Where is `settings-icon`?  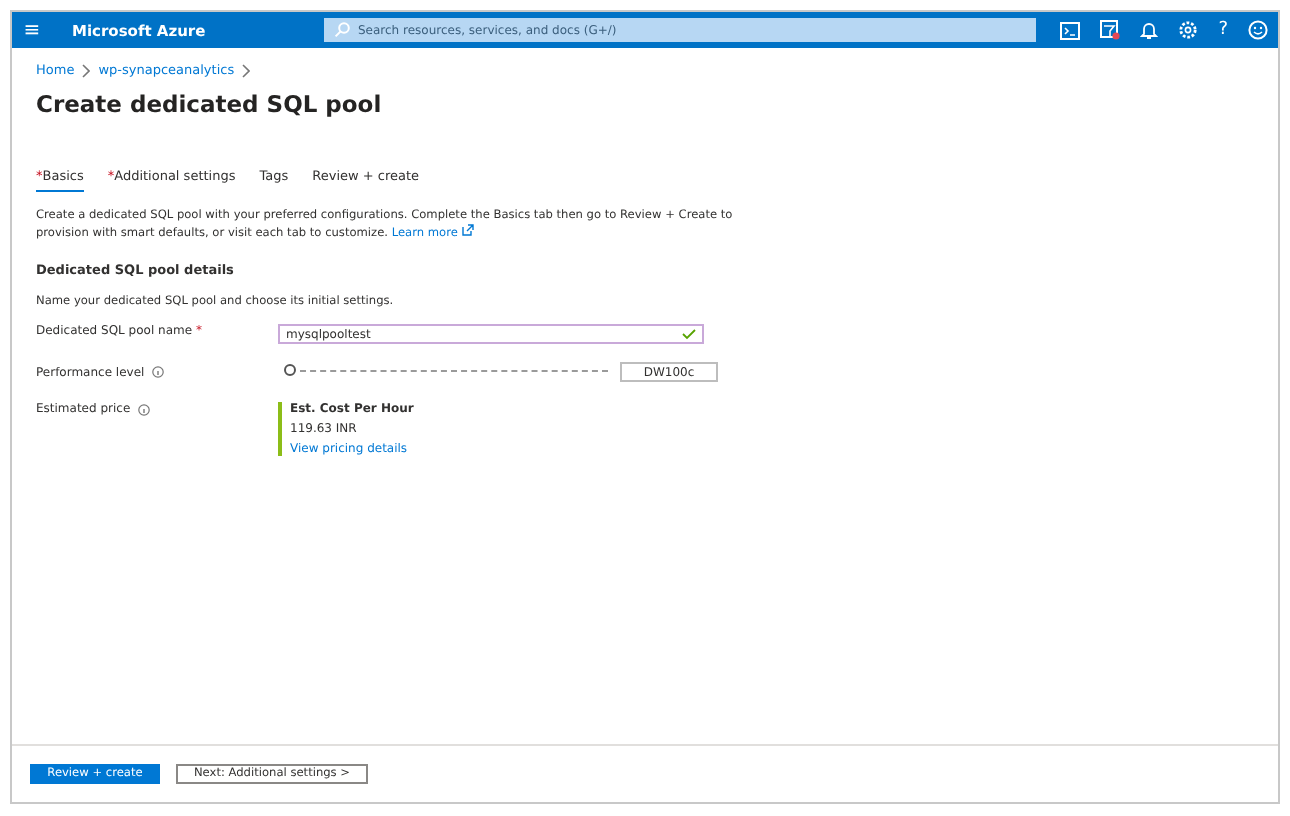 settings-icon is located at coordinates (1188, 30).